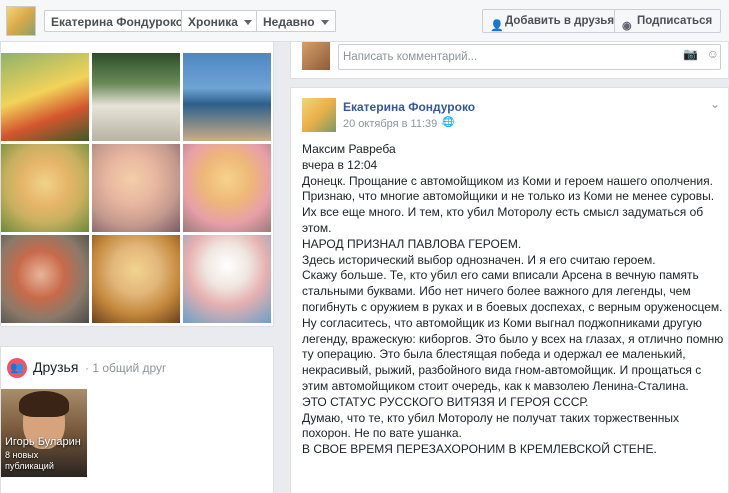 The height and width of the screenshot is (493, 729). I want to click on friend-new-posts: 8 новых публикаций, so click(29, 460).